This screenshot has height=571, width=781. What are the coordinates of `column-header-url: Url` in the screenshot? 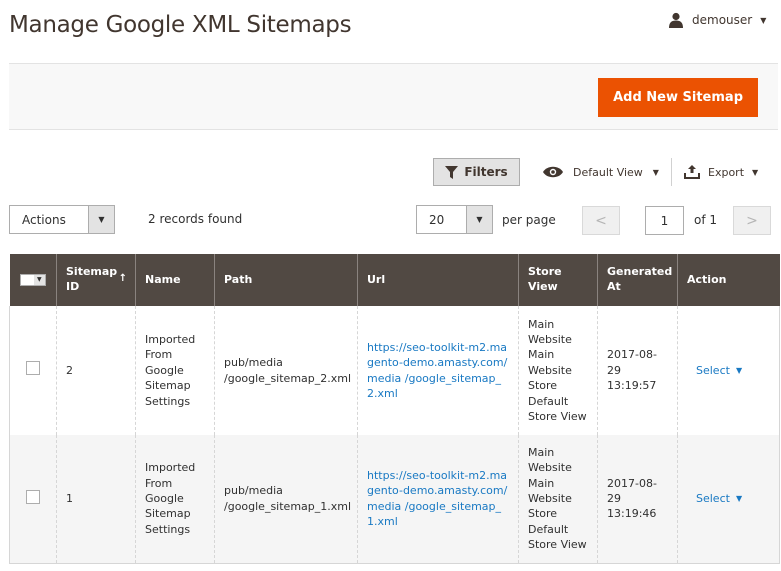 It's located at (438, 280).